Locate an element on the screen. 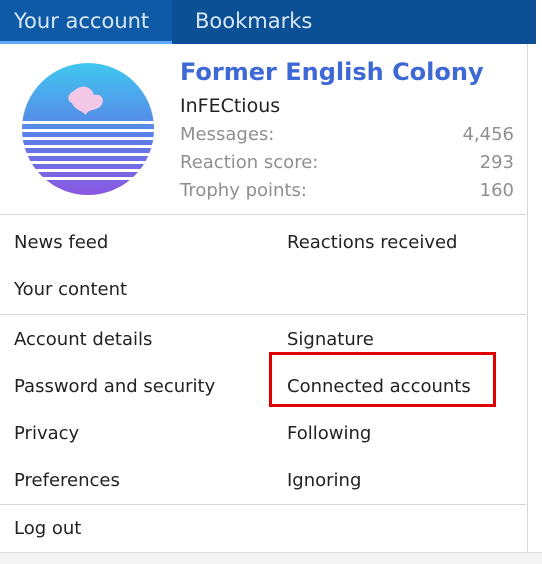 The height and width of the screenshot is (564, 542). avatar is located at coordinates (88, 129).